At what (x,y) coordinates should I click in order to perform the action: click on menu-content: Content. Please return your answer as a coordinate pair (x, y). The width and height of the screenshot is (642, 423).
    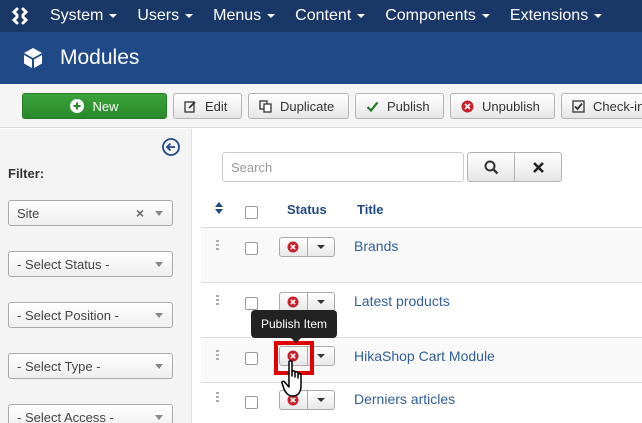
    Looking at the image, I should click on (330, 16).